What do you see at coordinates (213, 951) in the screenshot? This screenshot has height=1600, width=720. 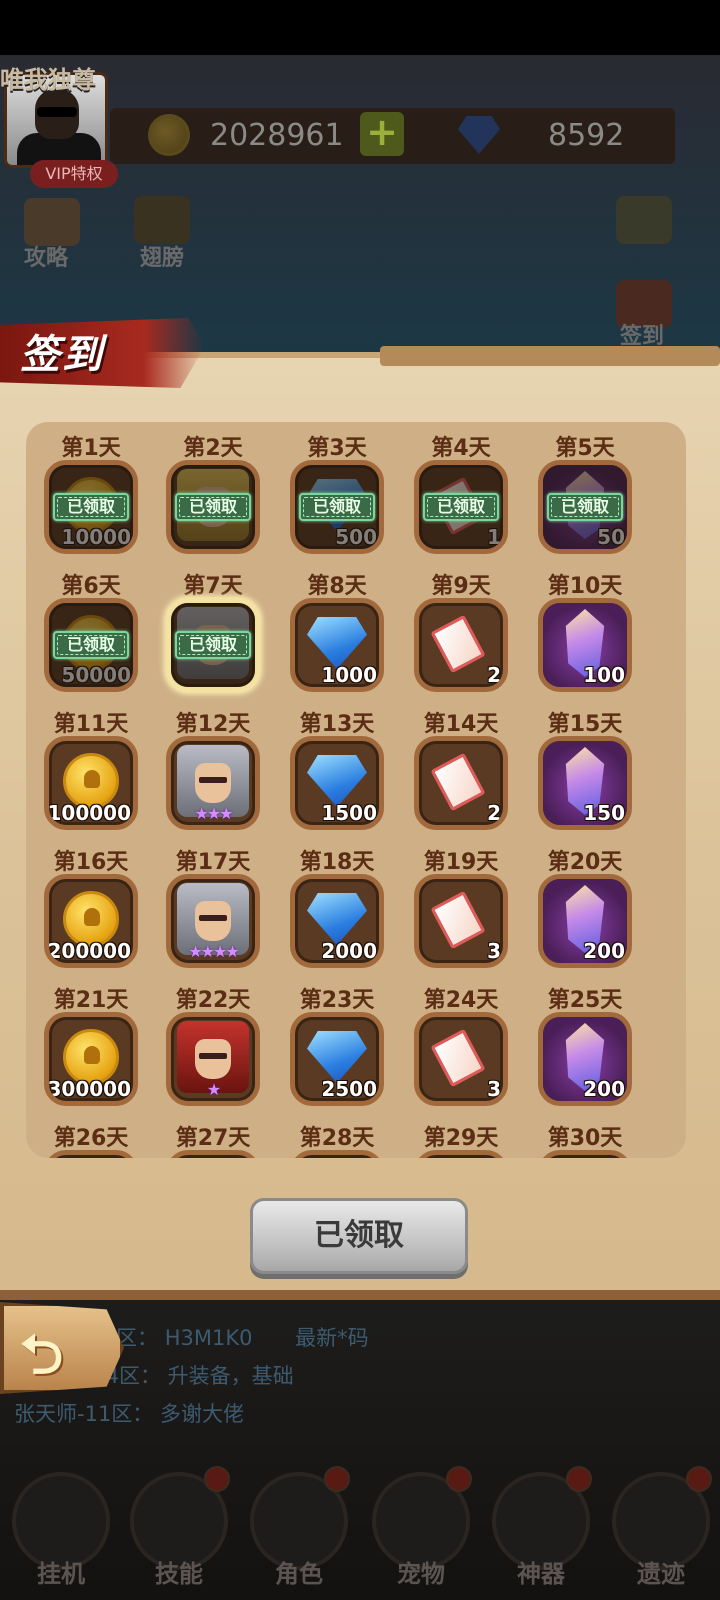 I see `star-rating: ★★★★` at bounding box center [213, 951].